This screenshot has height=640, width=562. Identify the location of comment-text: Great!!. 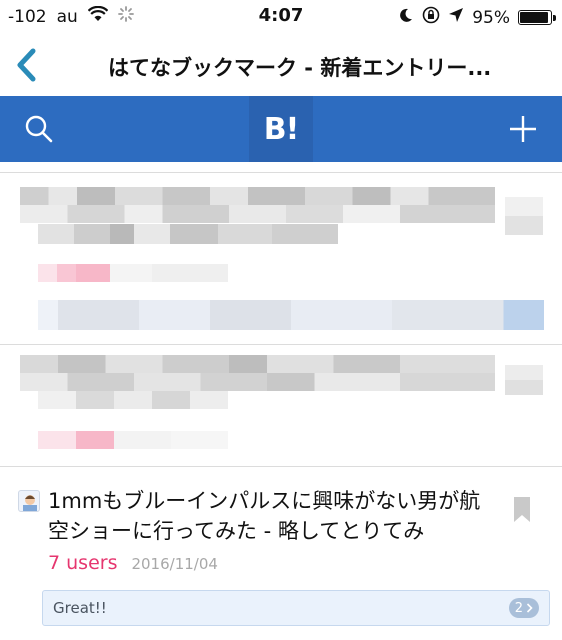
(80, 608).